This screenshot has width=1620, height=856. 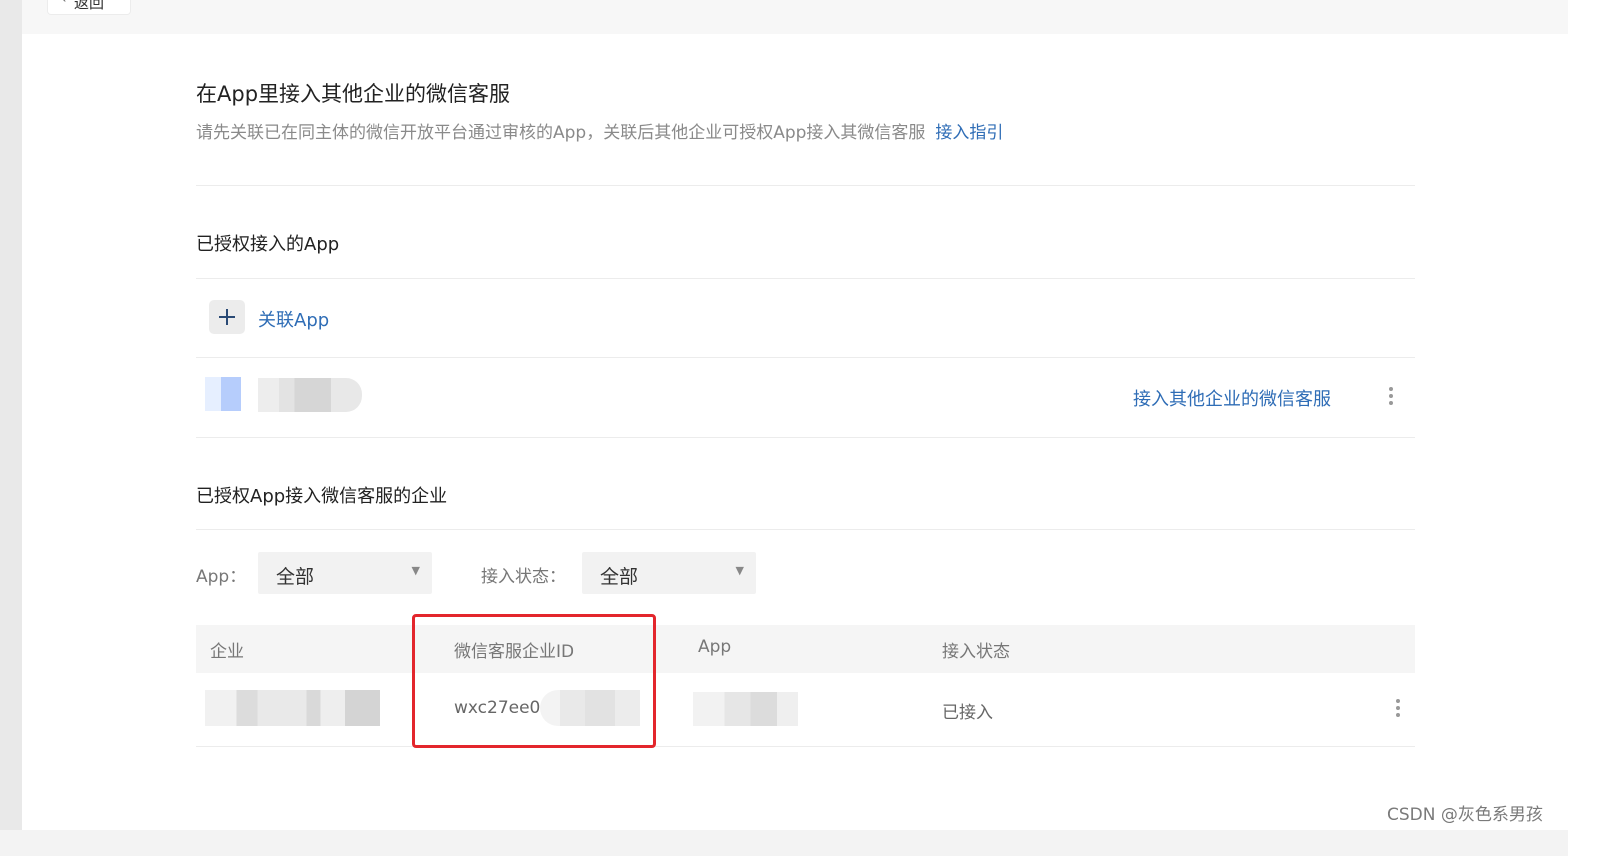 I want to click on watermark: CSDN @灰色系男孩, so click(x=1465, y=815).